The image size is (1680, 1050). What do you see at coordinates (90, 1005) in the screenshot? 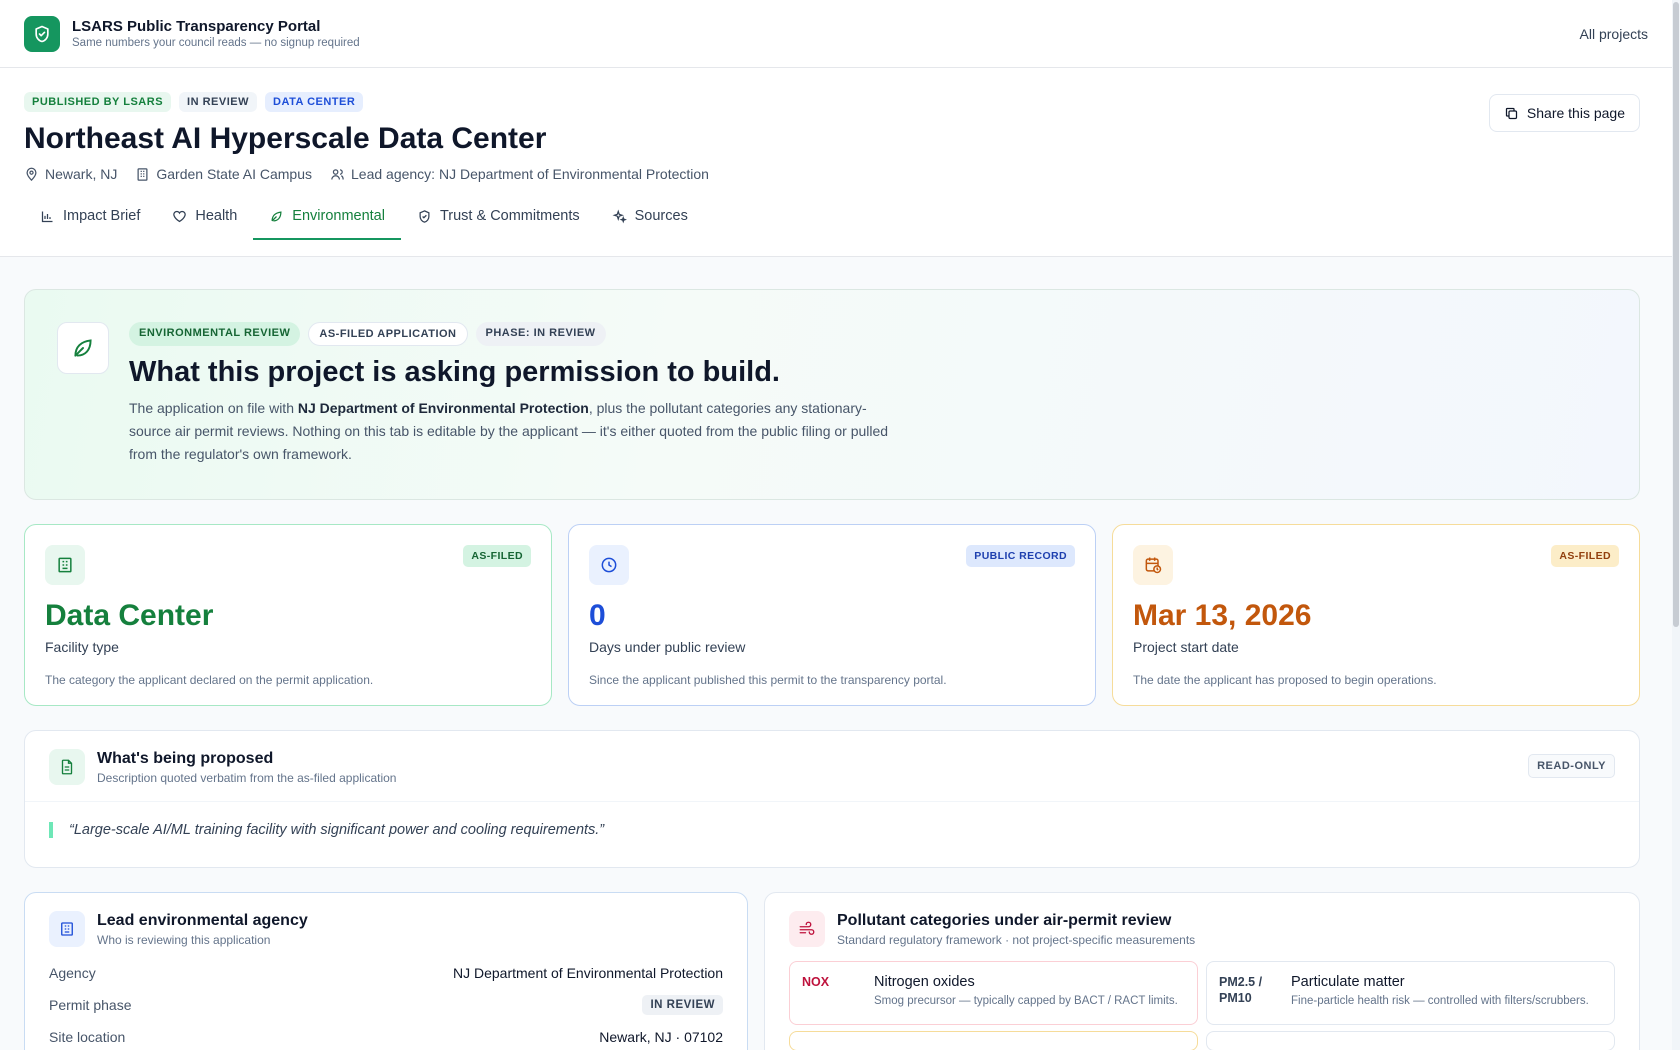
I see `permit-phase-key: Permit phase` at bounding box center [90, 1005].